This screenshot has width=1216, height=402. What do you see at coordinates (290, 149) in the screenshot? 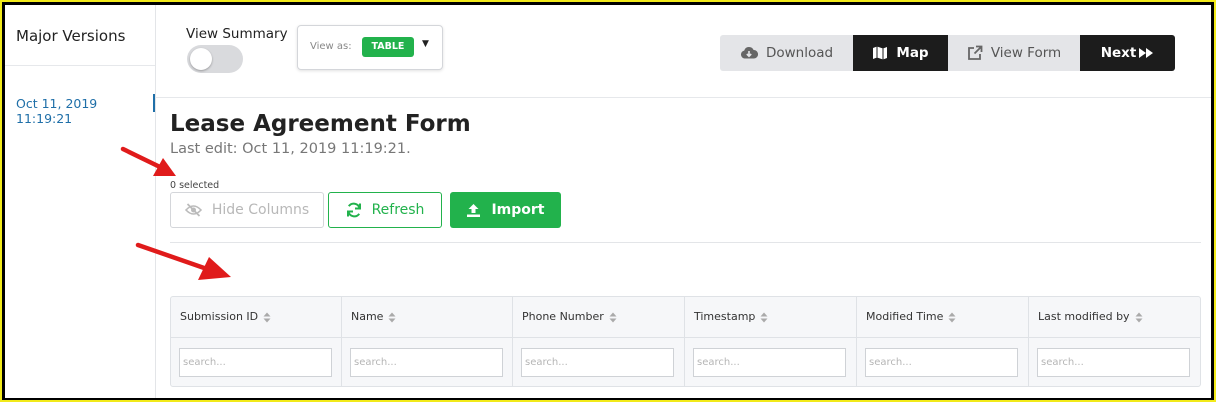
I see `last-edit-text: Last edit: Oct 11, 2019 11:19:21.` at bounding box center [290, 149].